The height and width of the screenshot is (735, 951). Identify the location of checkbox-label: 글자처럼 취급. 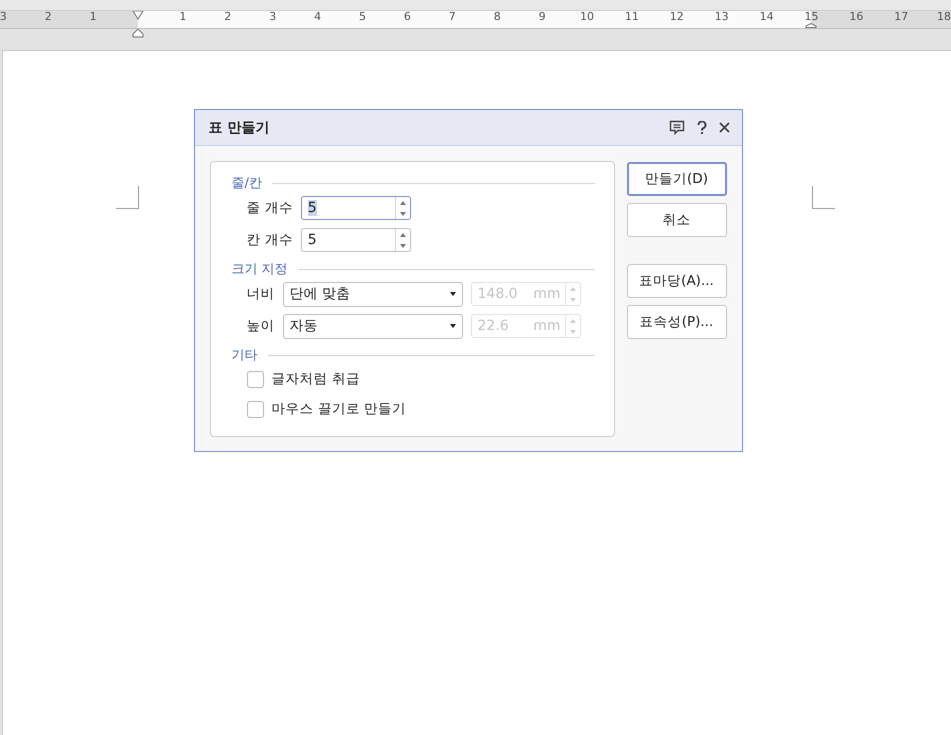
(316, 379).